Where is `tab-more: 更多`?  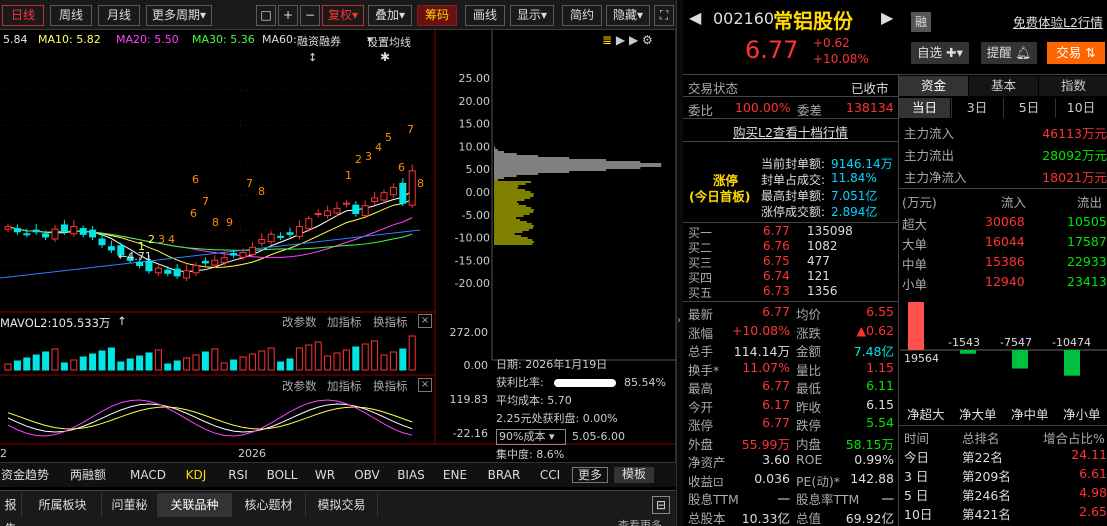
tab-more: 更多 is located at coordinates (590, 475).